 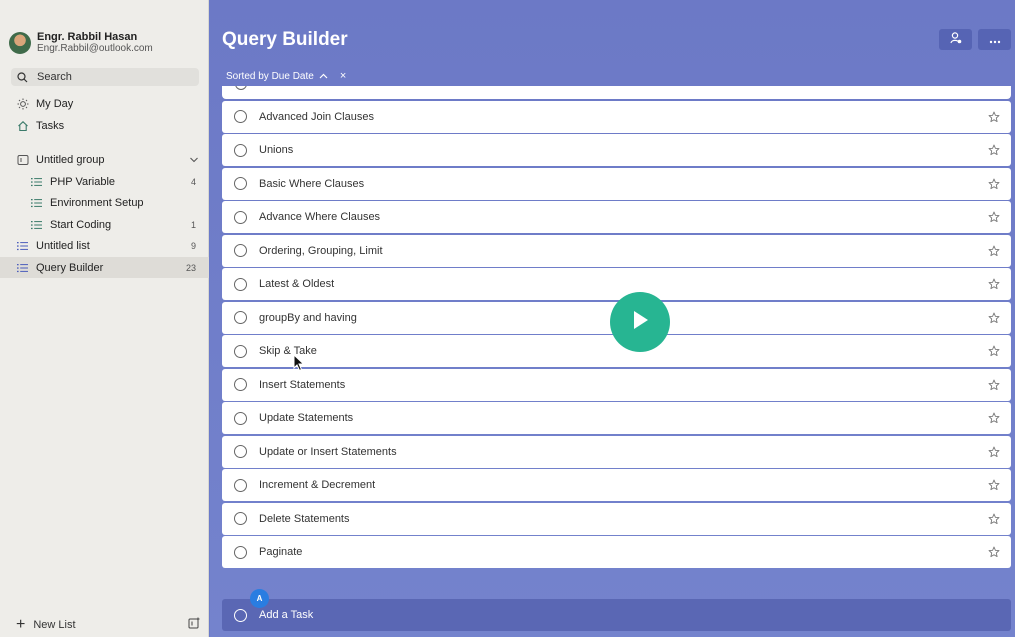 I want to click on task-row: Paginate, so click(x=616, y=552).